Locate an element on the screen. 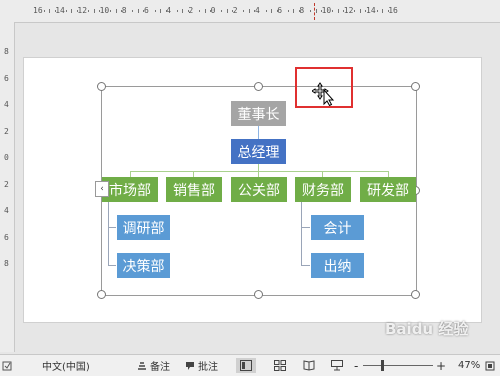 The height and width of the screenshot is (376, 500). fit-slide-button is located at coordinates (491, 365).